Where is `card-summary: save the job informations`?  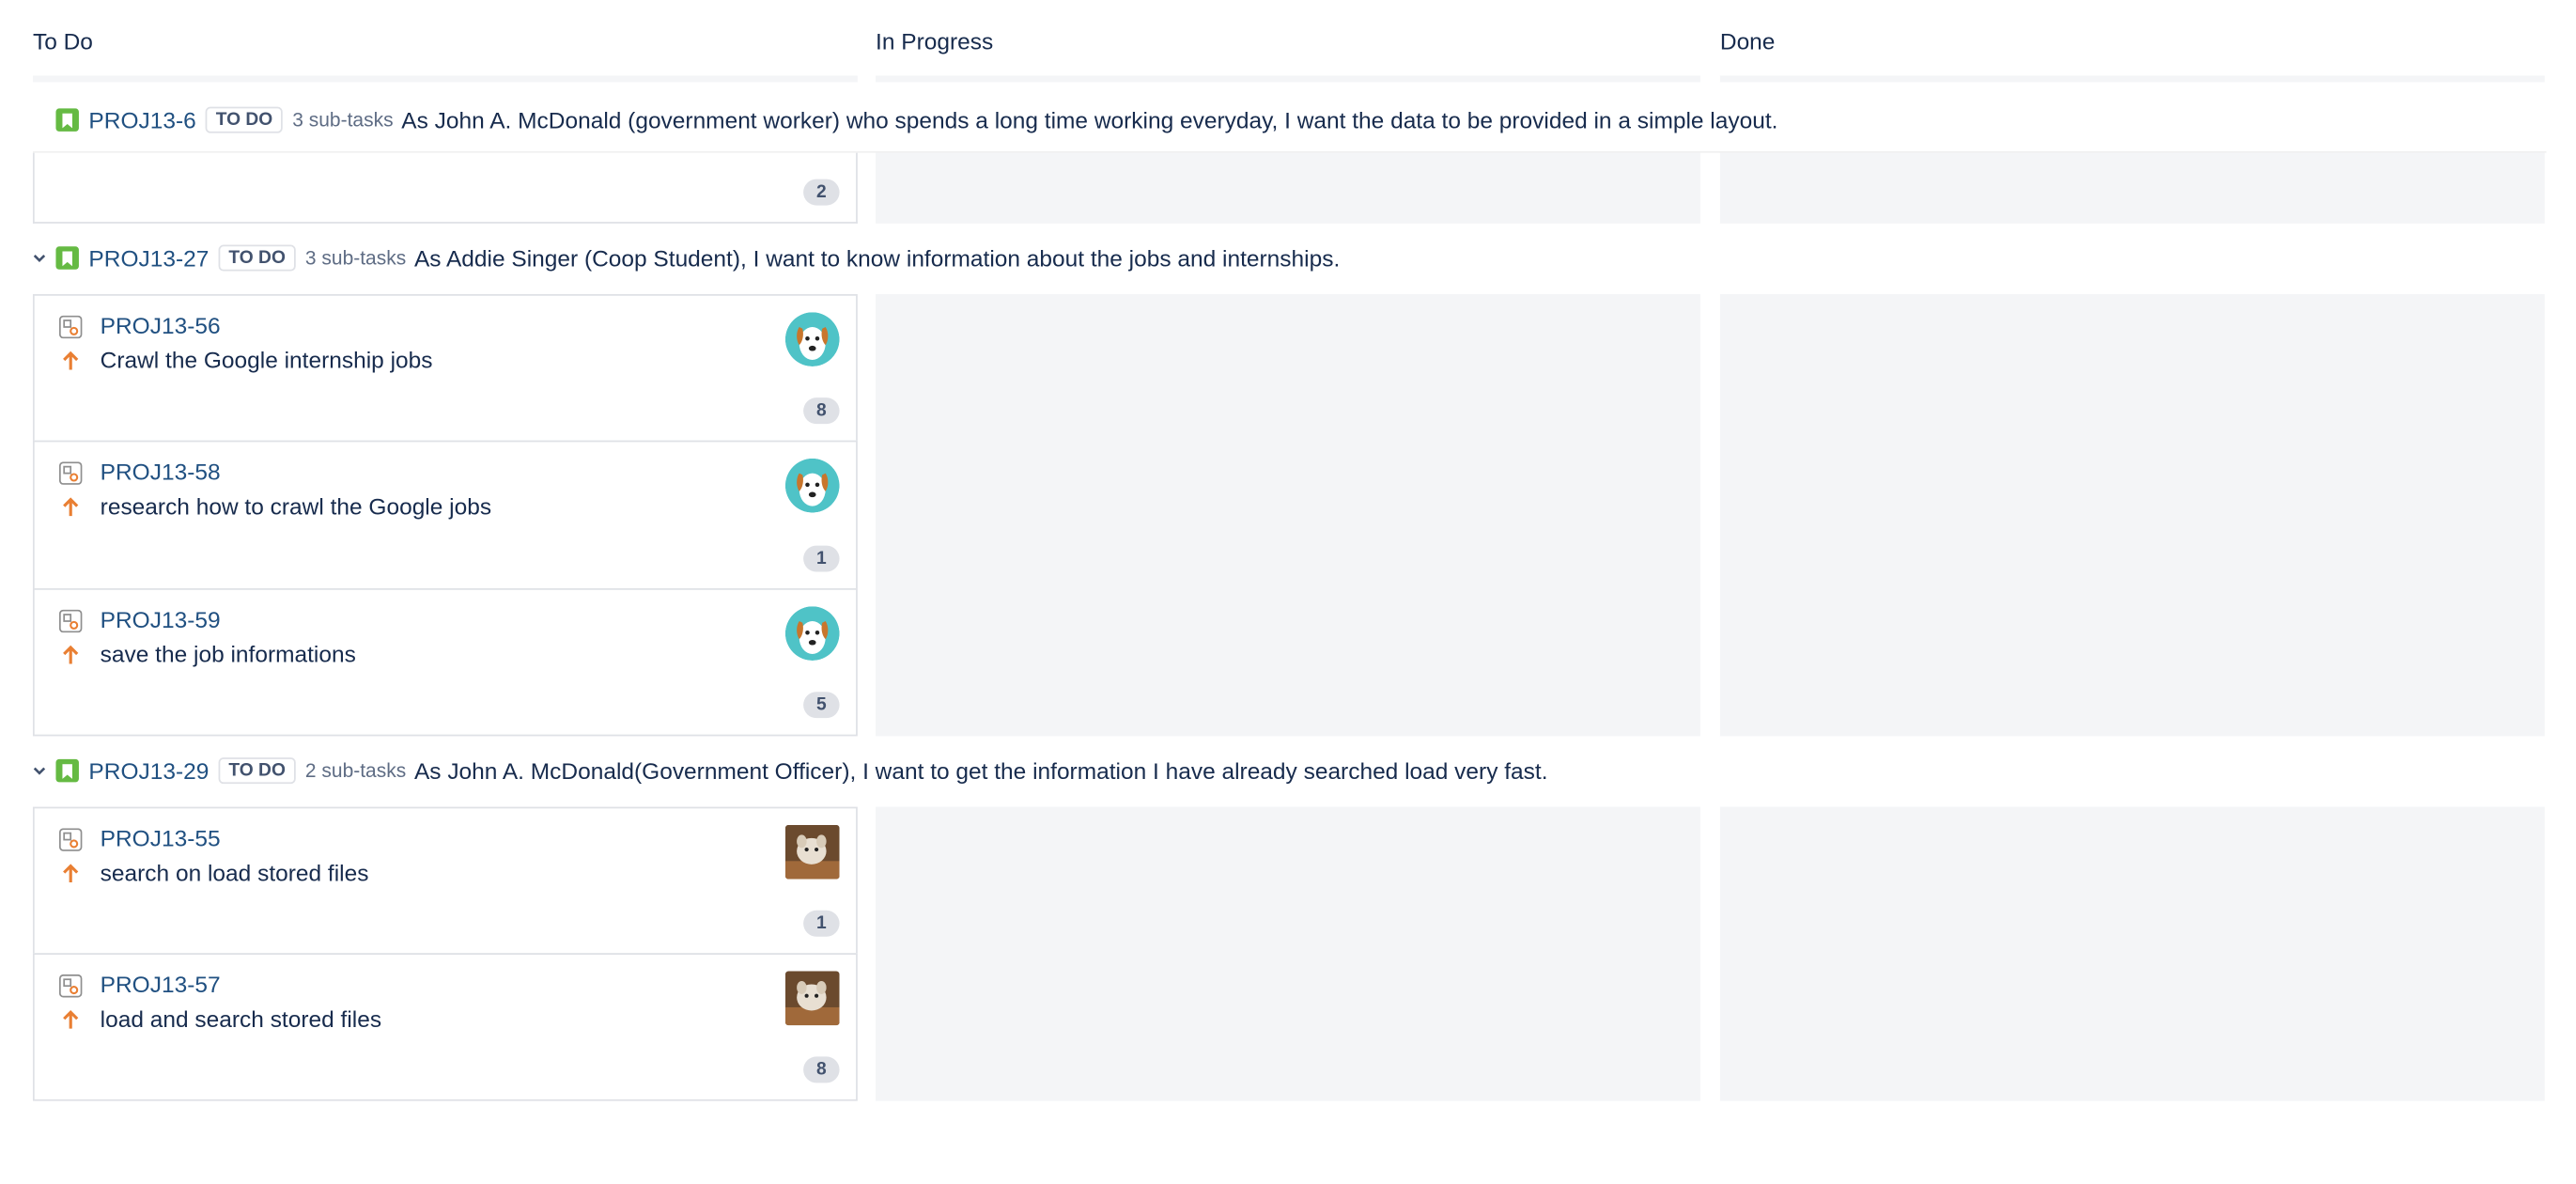
card-summary: save the job informations is located at coordinates (228, 654).